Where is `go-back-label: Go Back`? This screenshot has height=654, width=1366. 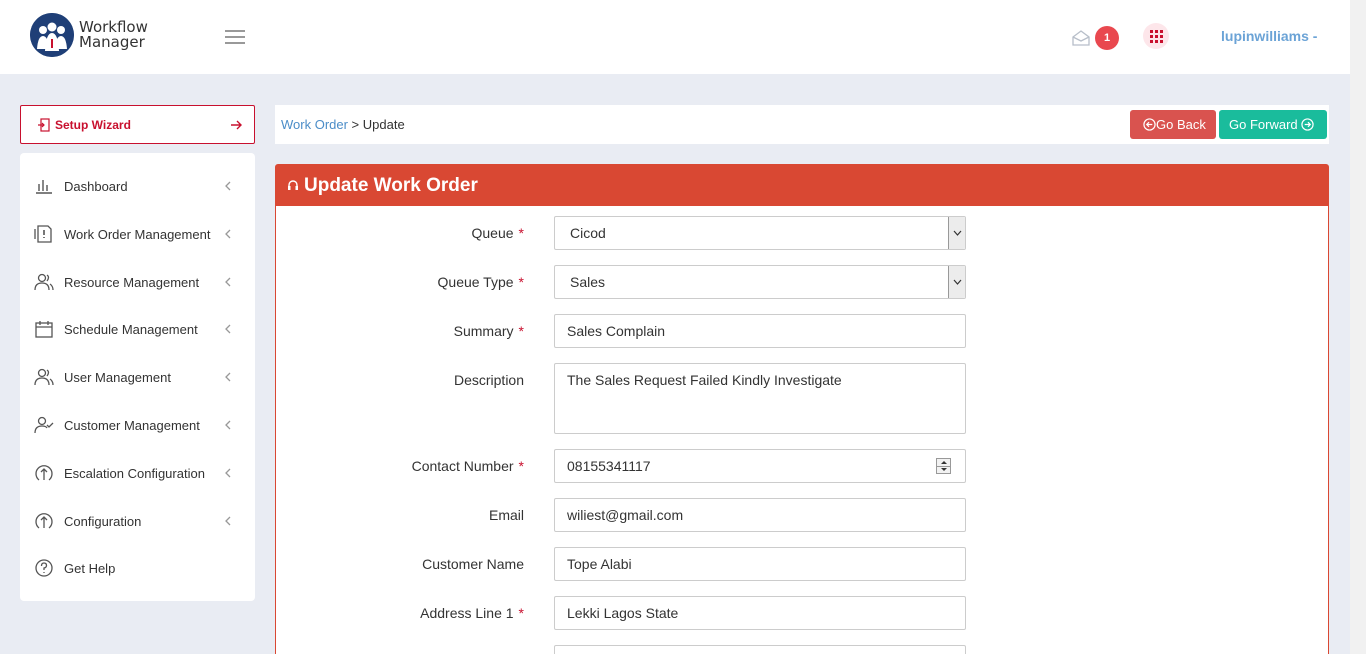 go-back-label: Go Back is located at coordinates (1181, 124).